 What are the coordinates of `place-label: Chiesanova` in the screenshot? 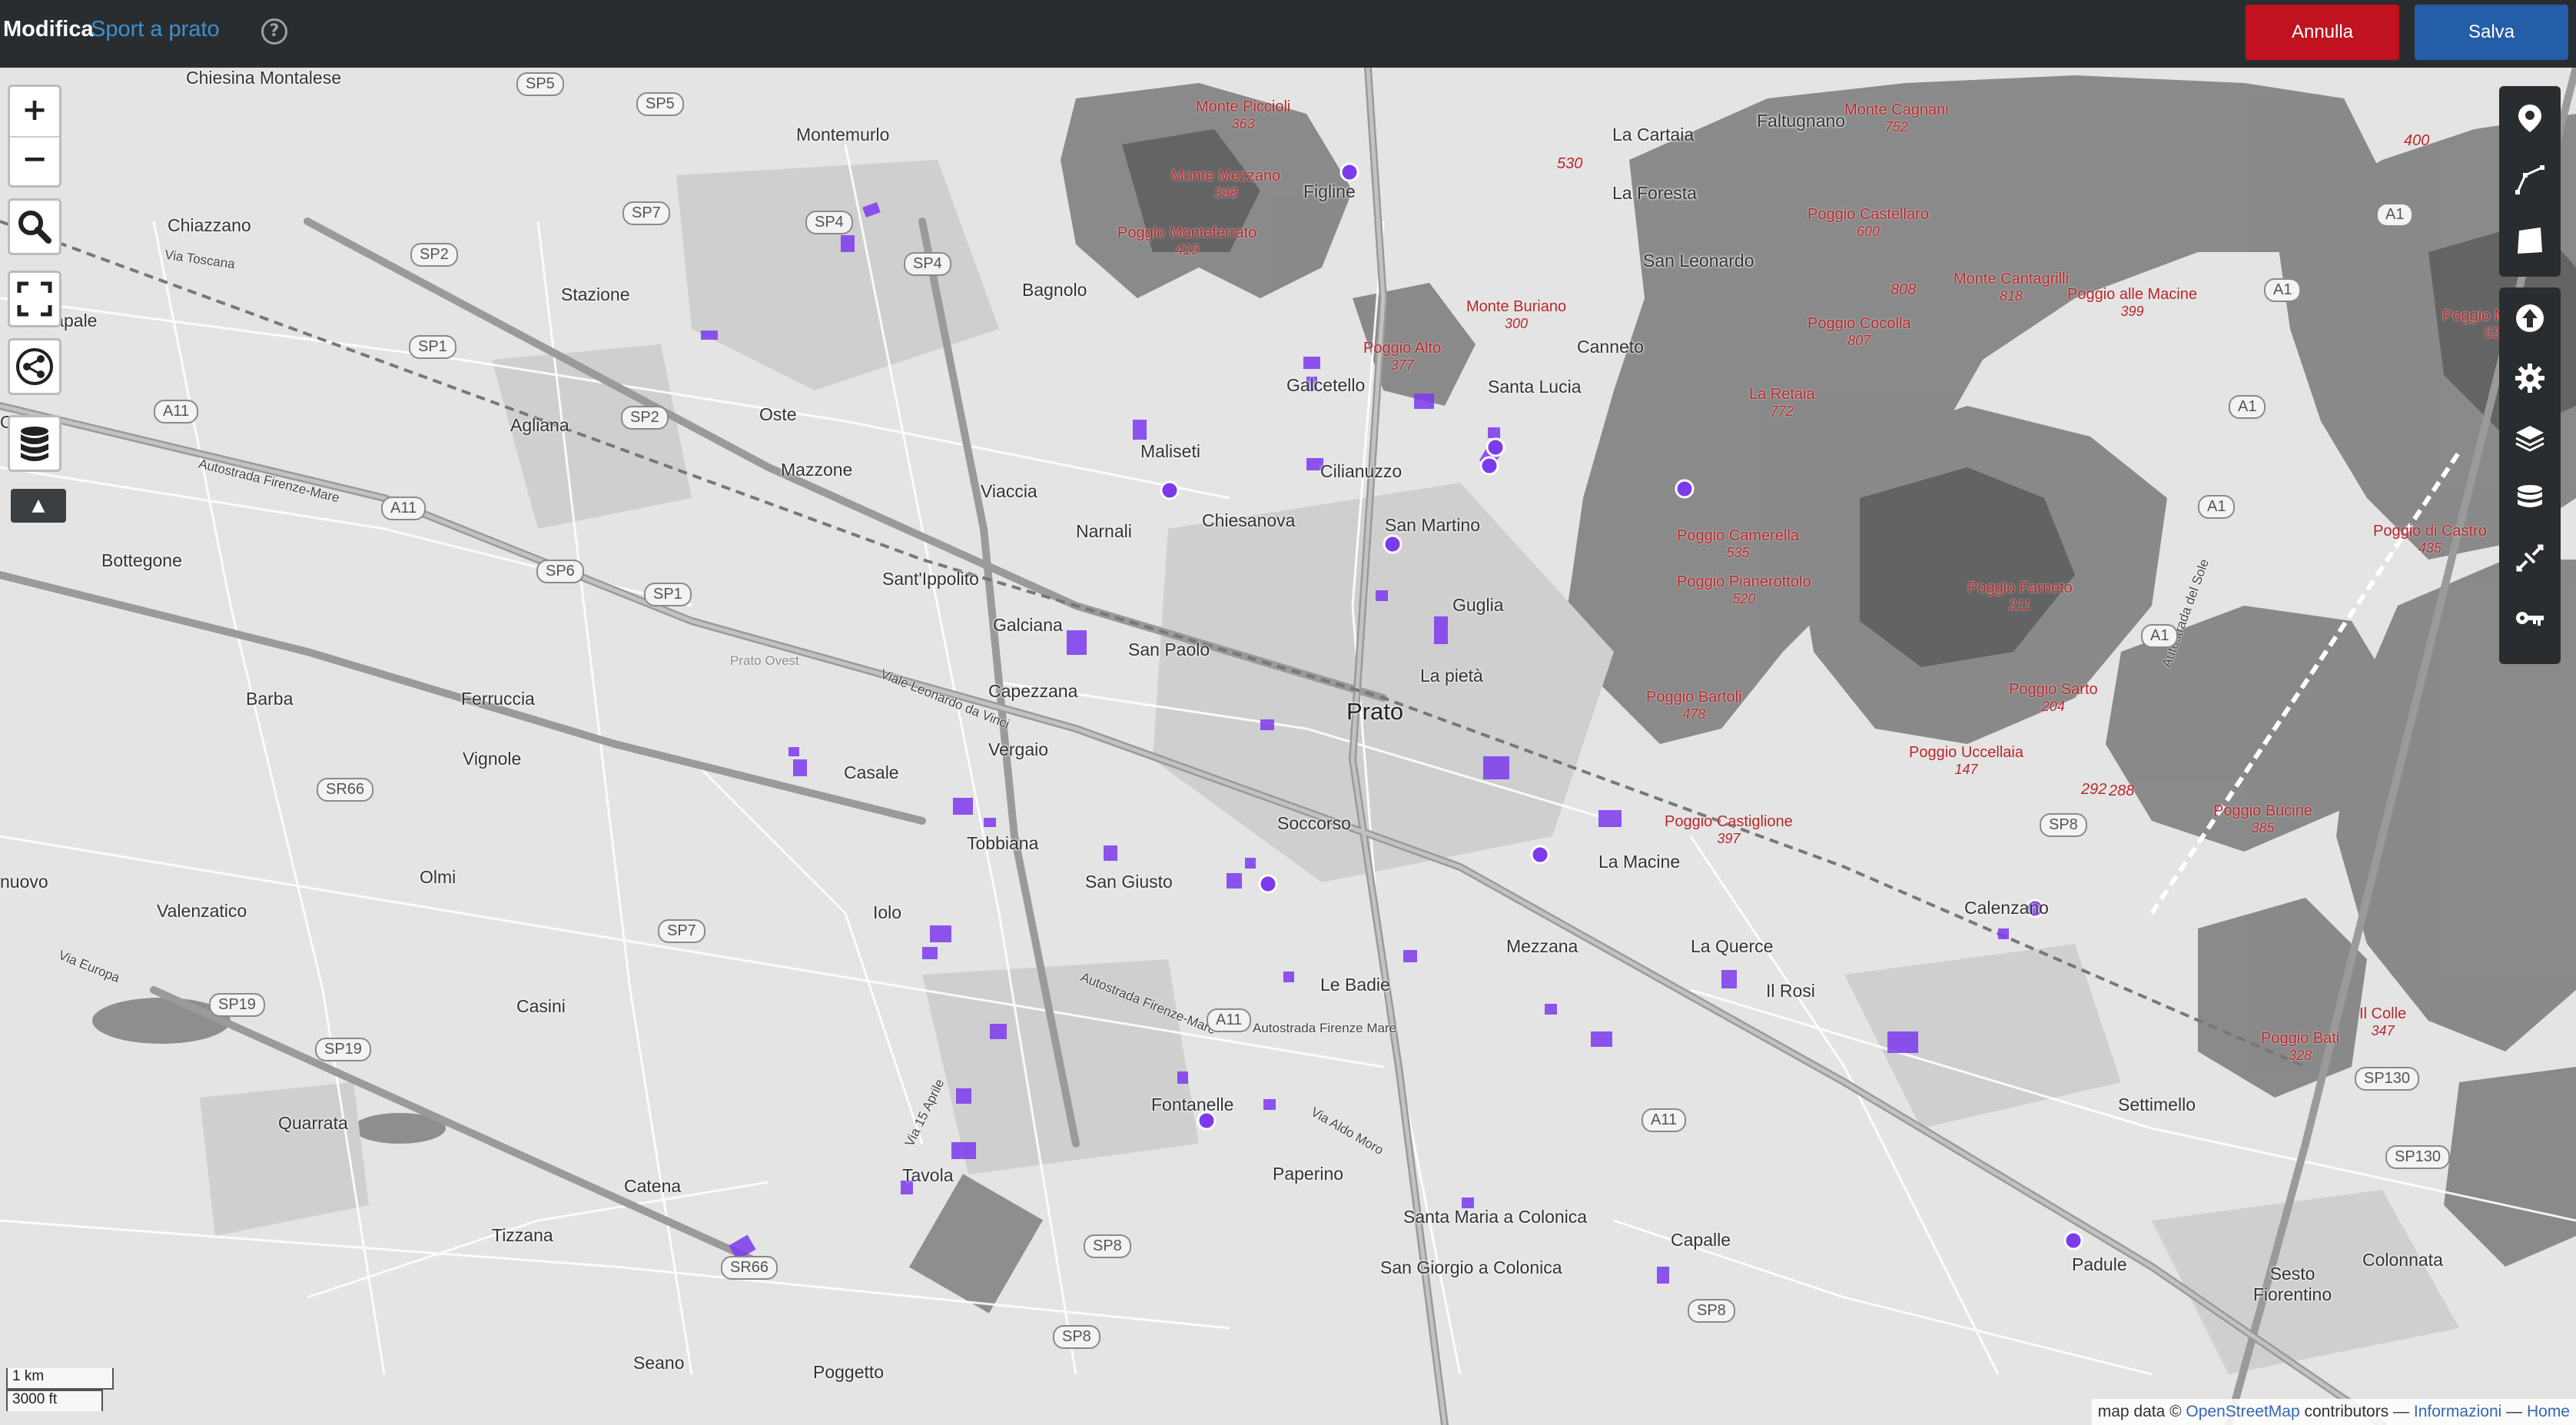 It's located at (1249, 520).